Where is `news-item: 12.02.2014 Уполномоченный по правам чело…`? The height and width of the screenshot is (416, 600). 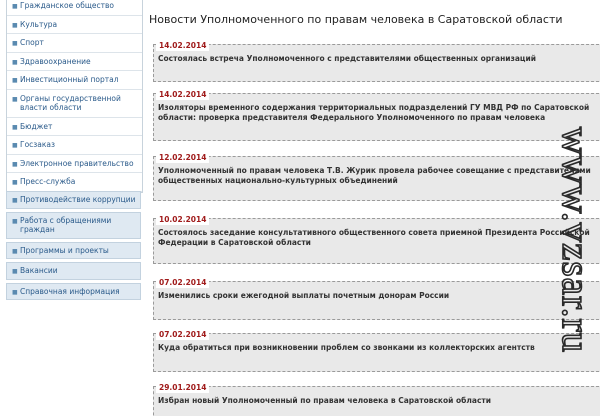
news-item: 12.02.2014 Уполномоченный по правам чело… is located at coordinates (376, 176).